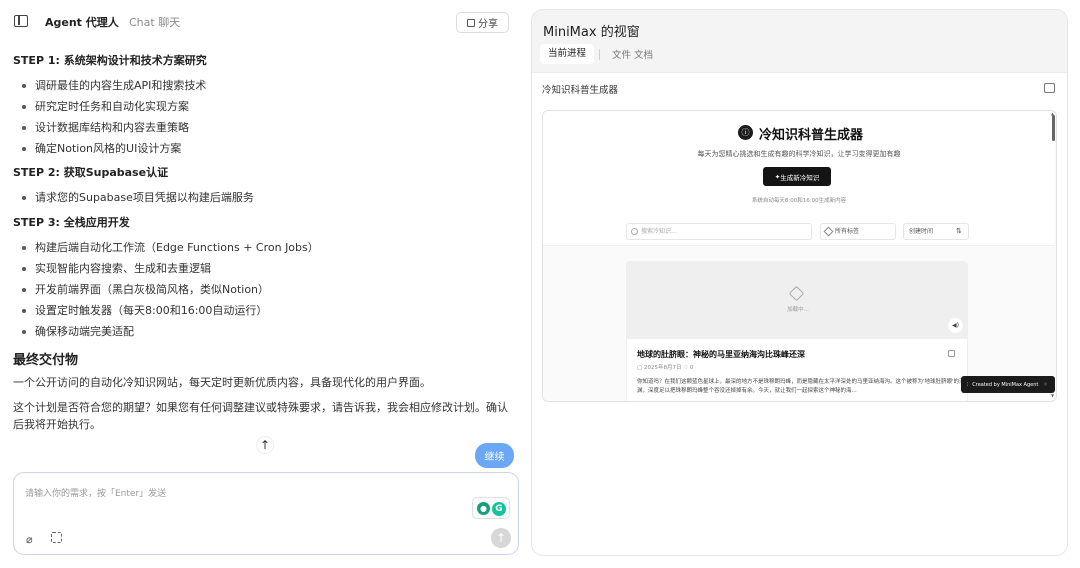  What do you see at coordinates (567, 54) in the screenshot?
I see `tab-current-process: 当前进程` at bounding box center [567, 54].